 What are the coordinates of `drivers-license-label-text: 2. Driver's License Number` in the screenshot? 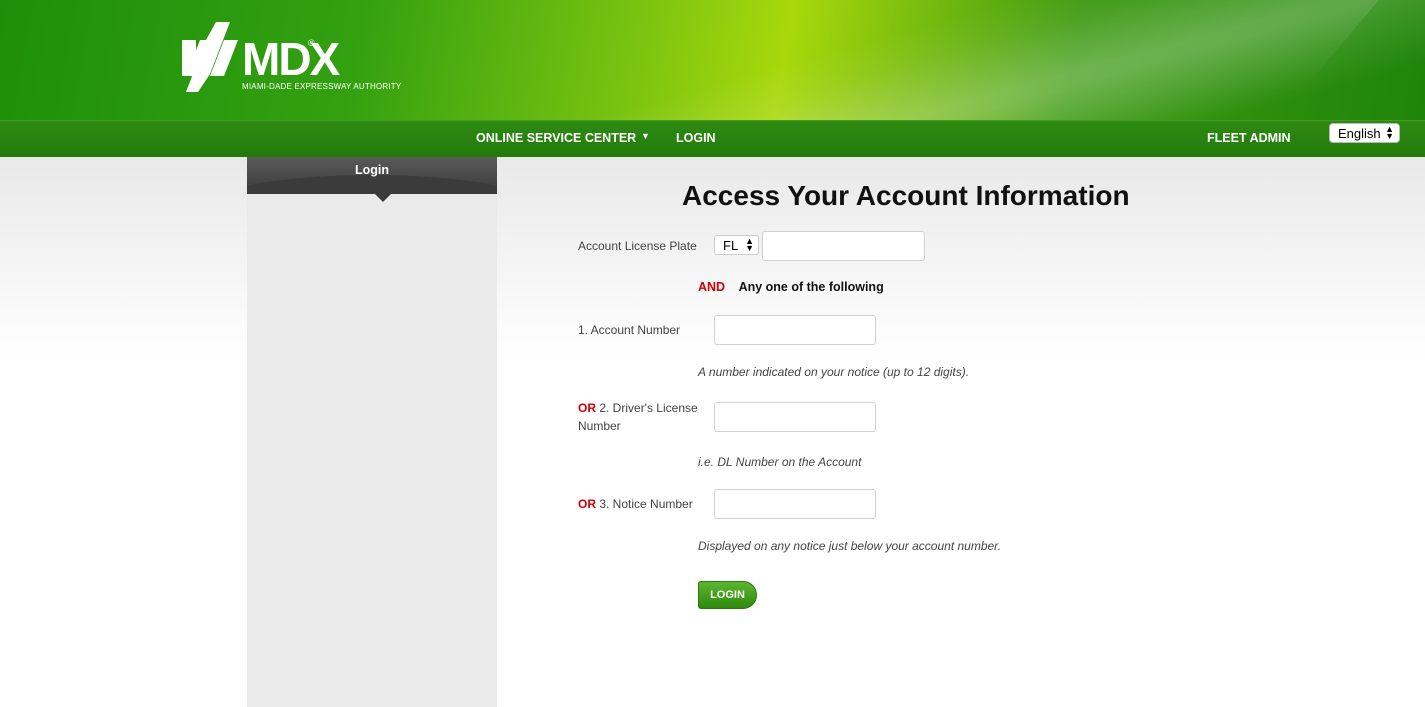 It's located at (638, 417).